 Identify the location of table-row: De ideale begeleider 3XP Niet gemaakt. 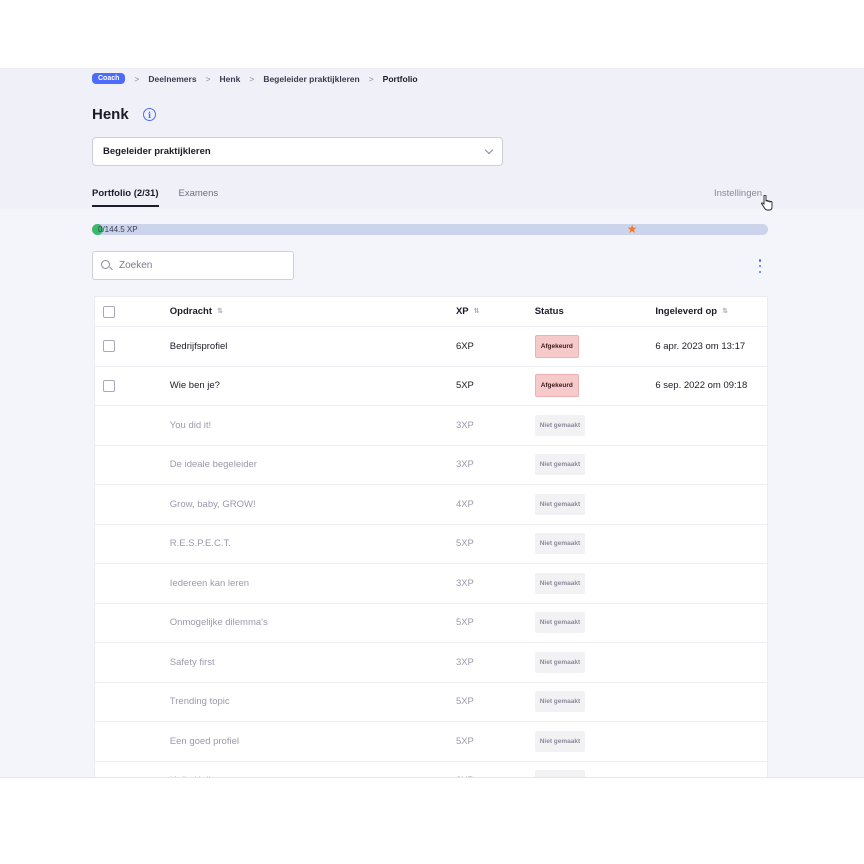
(431, 465).